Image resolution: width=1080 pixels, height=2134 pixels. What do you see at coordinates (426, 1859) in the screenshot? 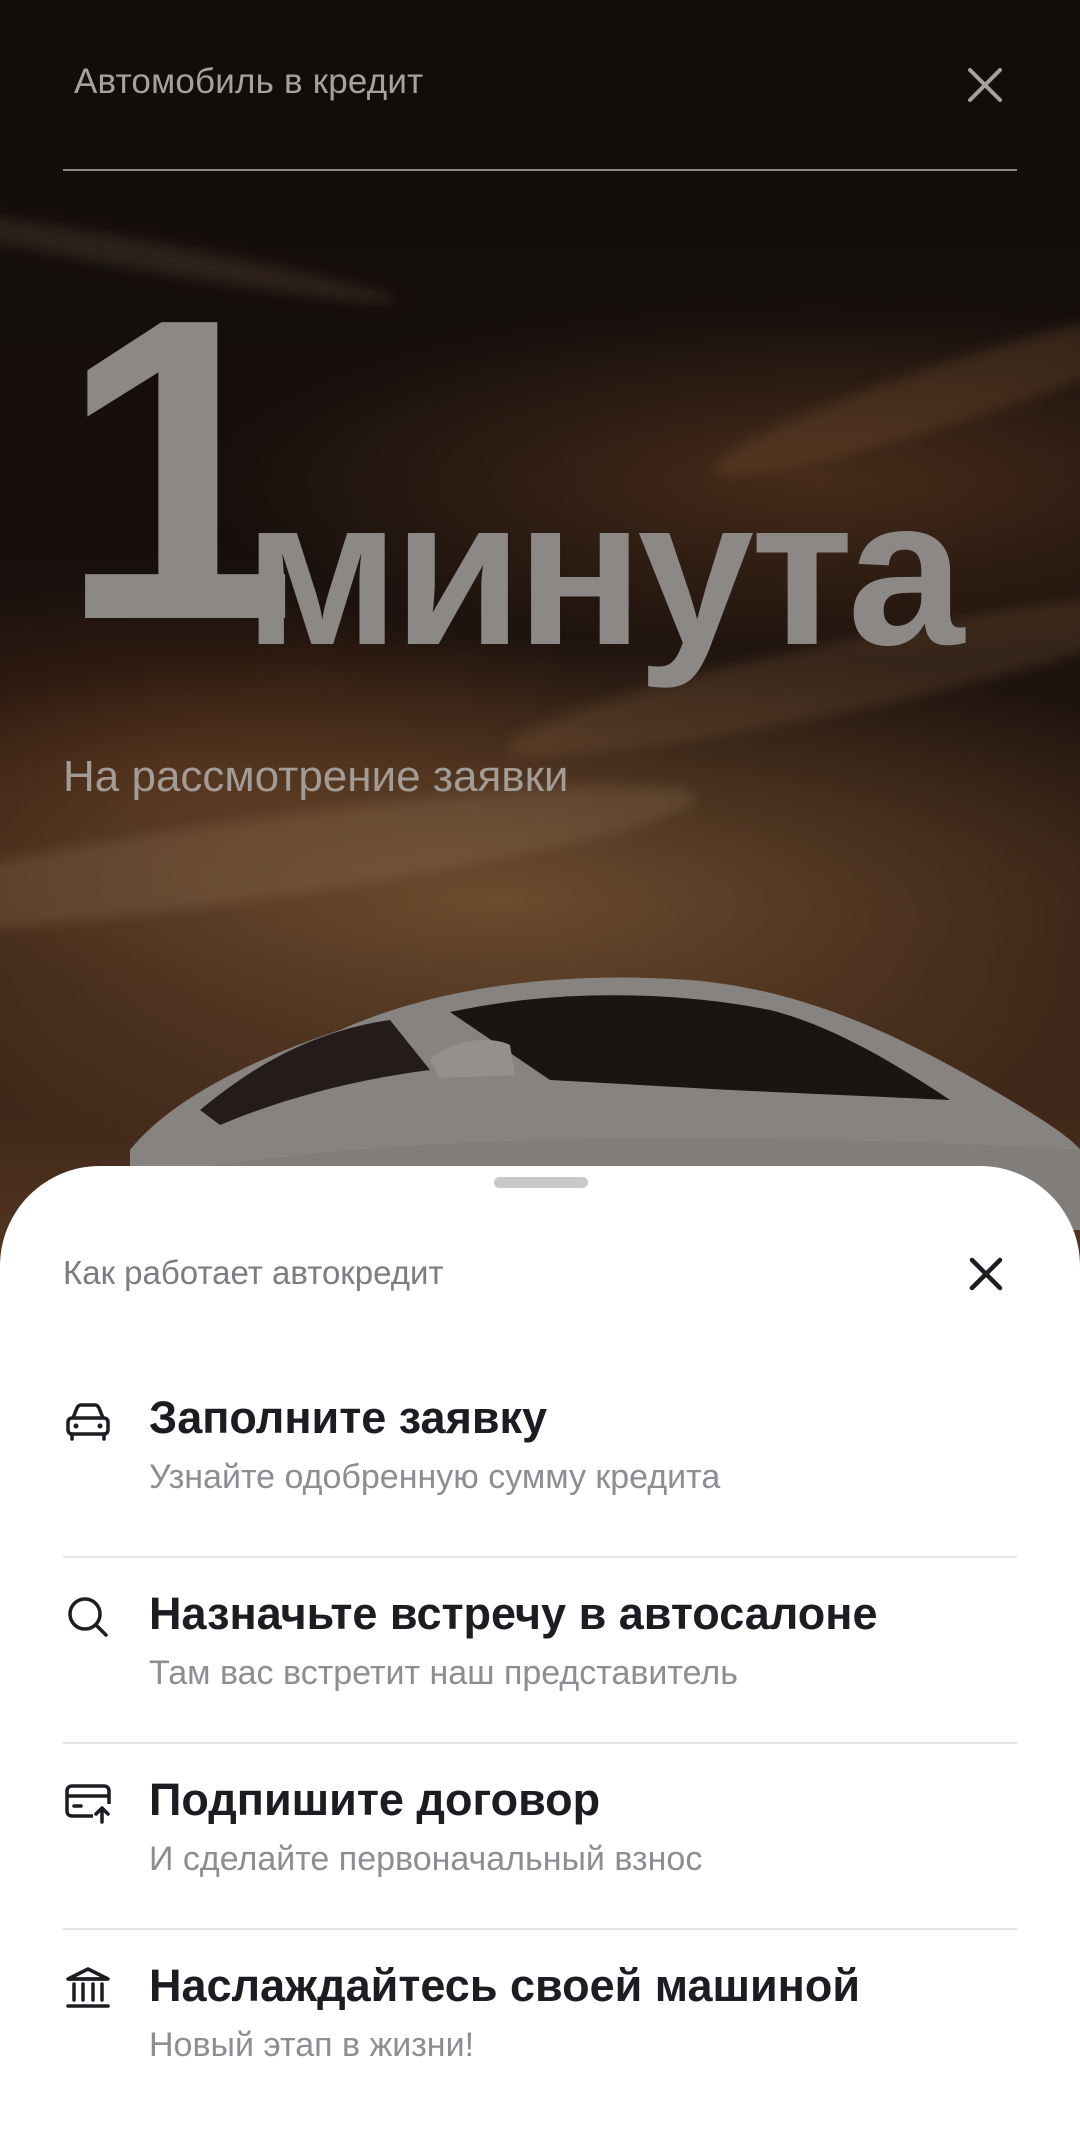
I see `step-description: И сделайте первоначальный взнос` at bounding box center [426, 1859].